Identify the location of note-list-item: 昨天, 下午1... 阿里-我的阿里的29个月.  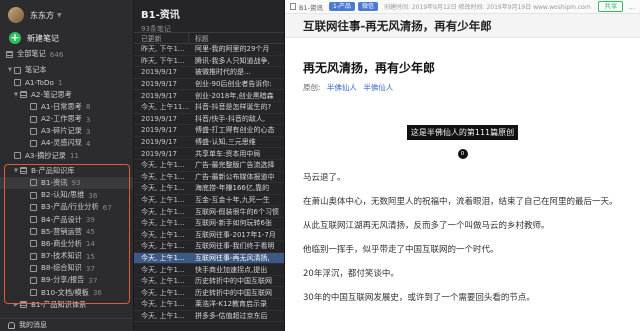
(209, 50).